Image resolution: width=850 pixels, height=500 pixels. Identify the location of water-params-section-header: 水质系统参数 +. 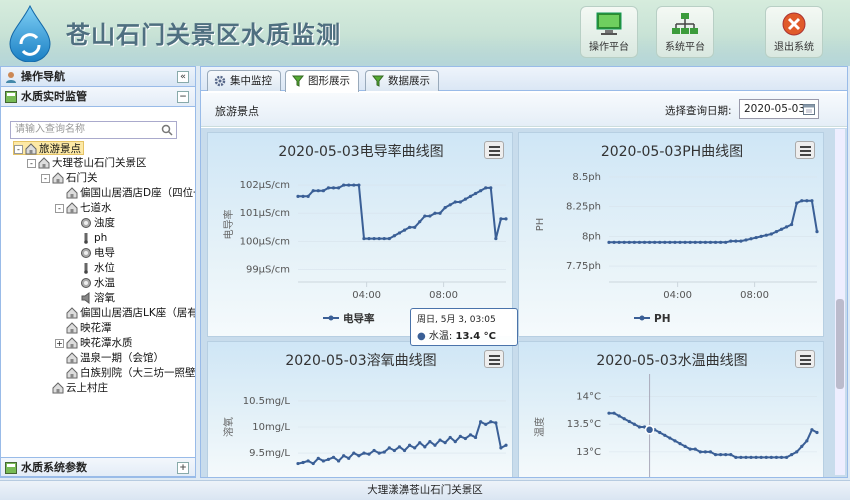
(98, 467).